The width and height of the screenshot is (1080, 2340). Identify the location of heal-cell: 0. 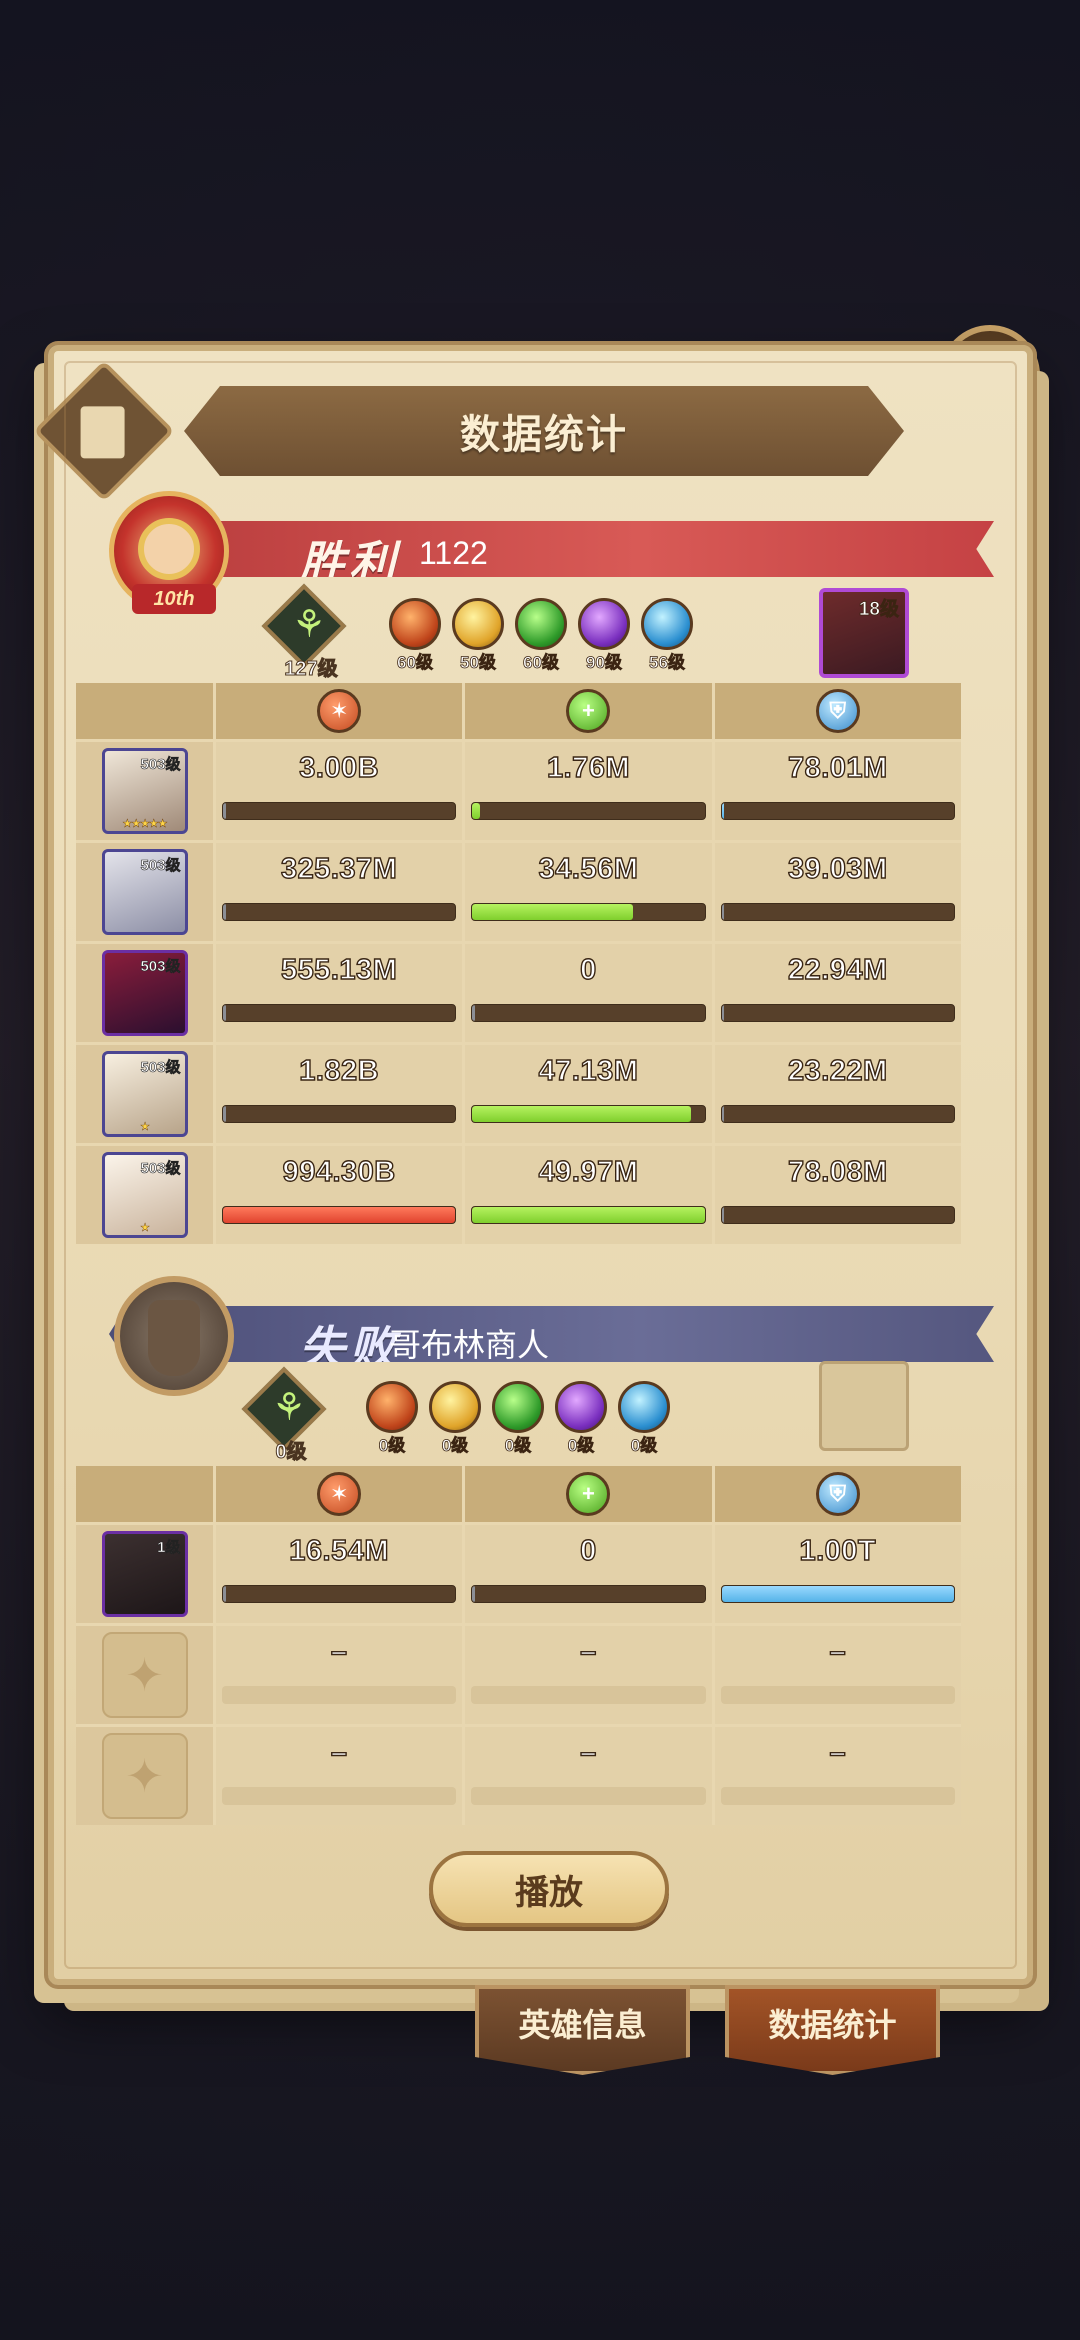
(590, 1574).